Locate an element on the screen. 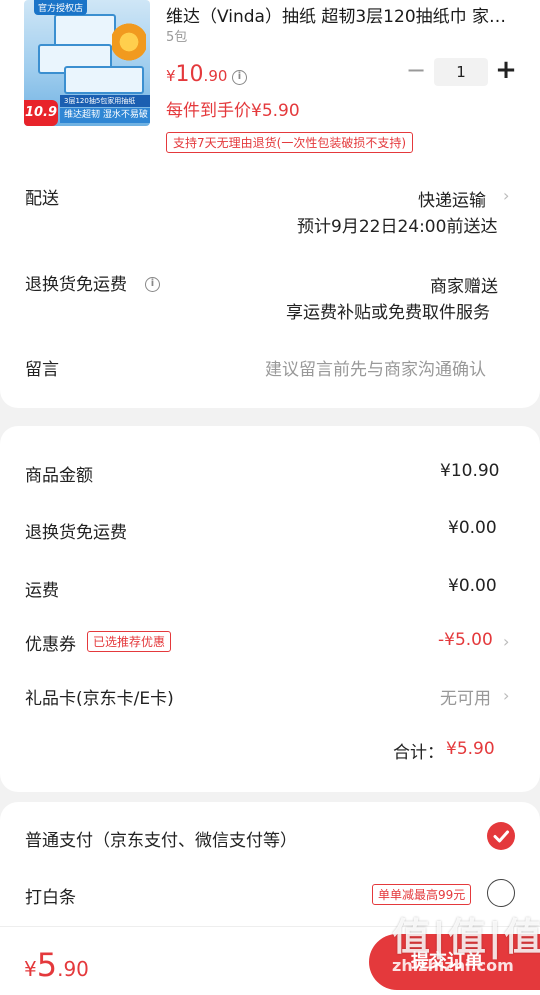 The width and height of the screenshot is (540, 995). delivery-eta: 预计9月22日24:00前送达 is located at coordinates (397, 227).